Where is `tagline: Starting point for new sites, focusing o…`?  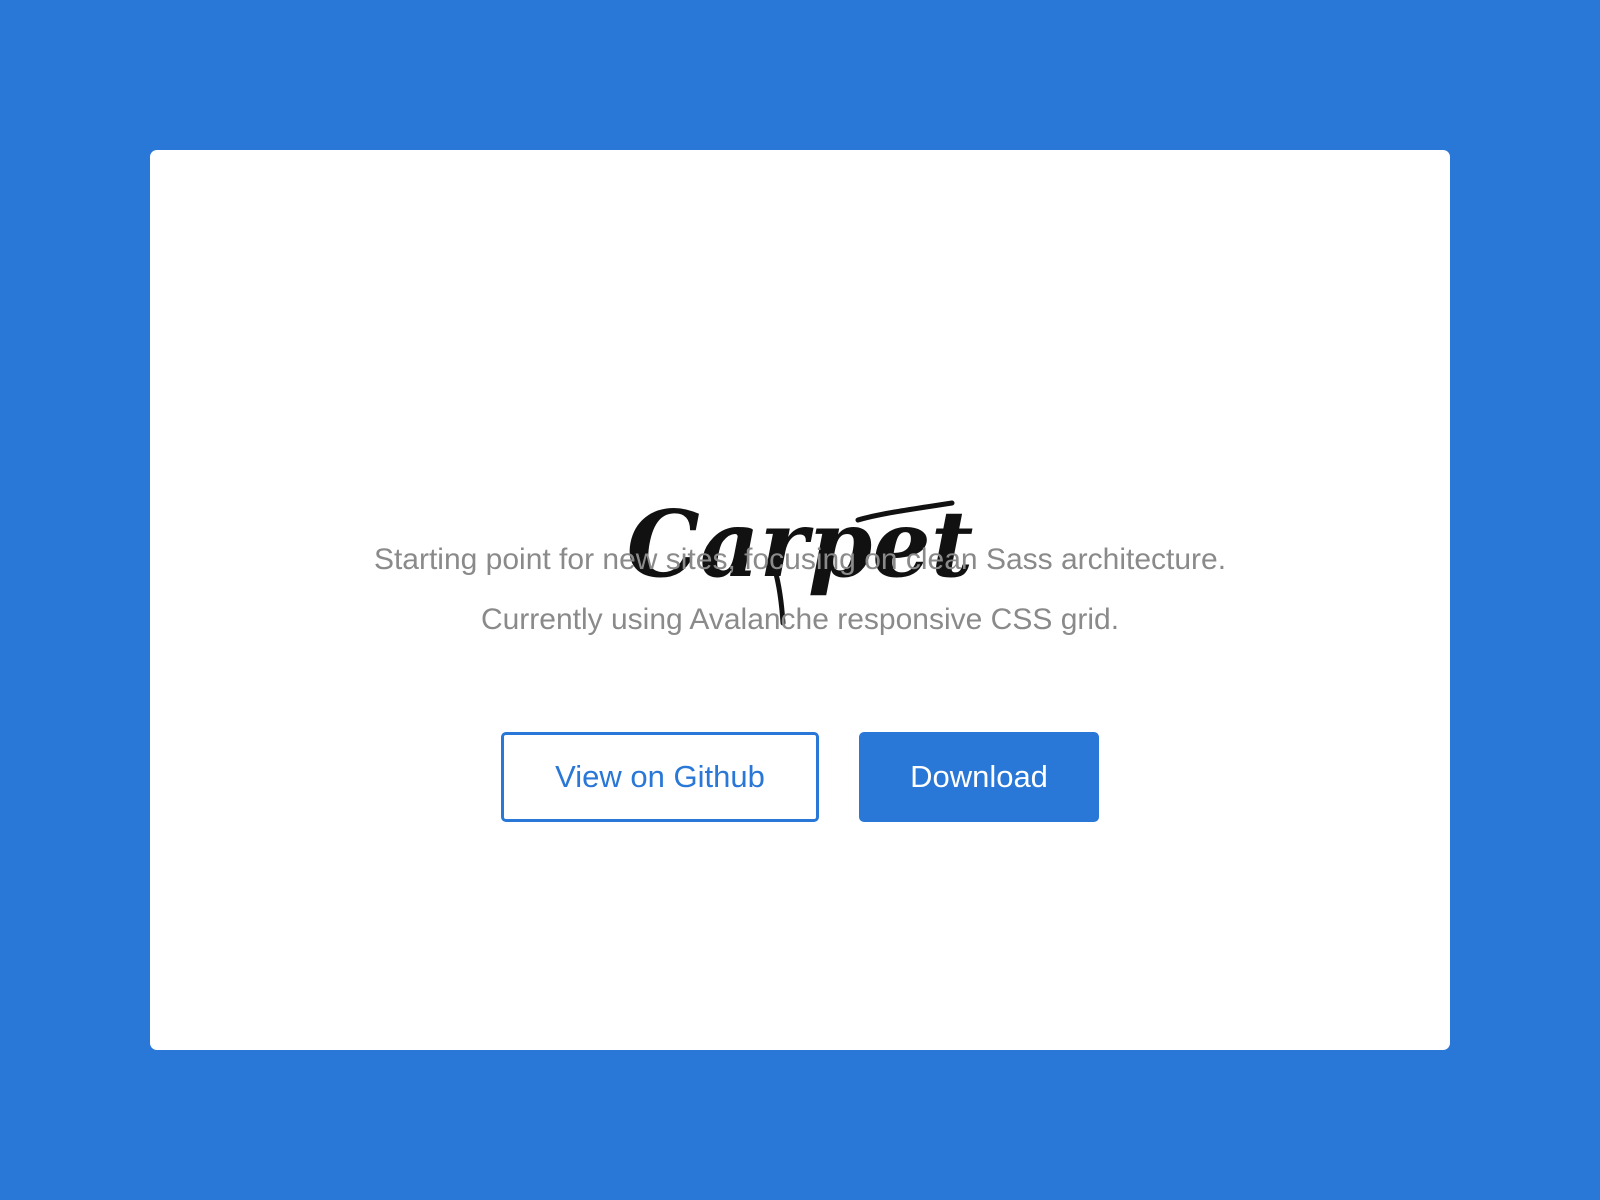 tagline: Starting point for new sites, focusing o… is located at coordinates (800, 590).